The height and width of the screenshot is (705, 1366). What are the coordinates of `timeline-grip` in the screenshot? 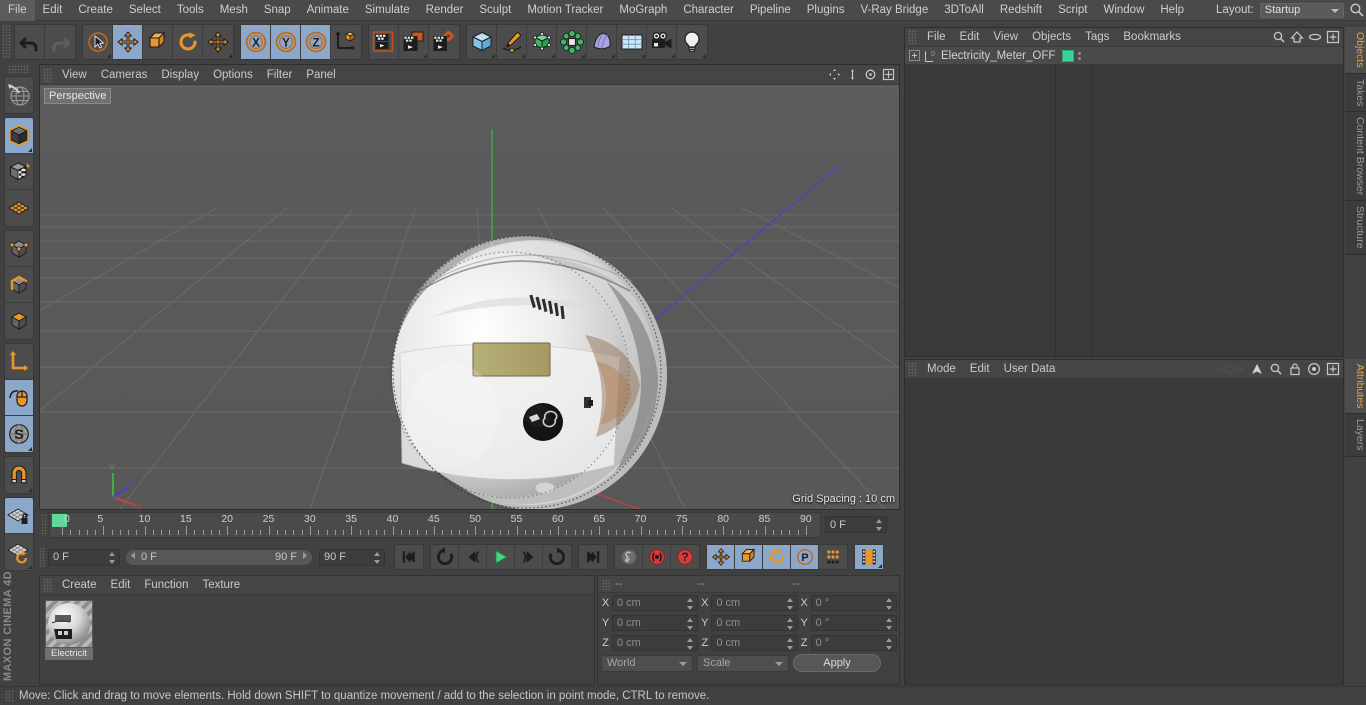 It's located at (44, 525).